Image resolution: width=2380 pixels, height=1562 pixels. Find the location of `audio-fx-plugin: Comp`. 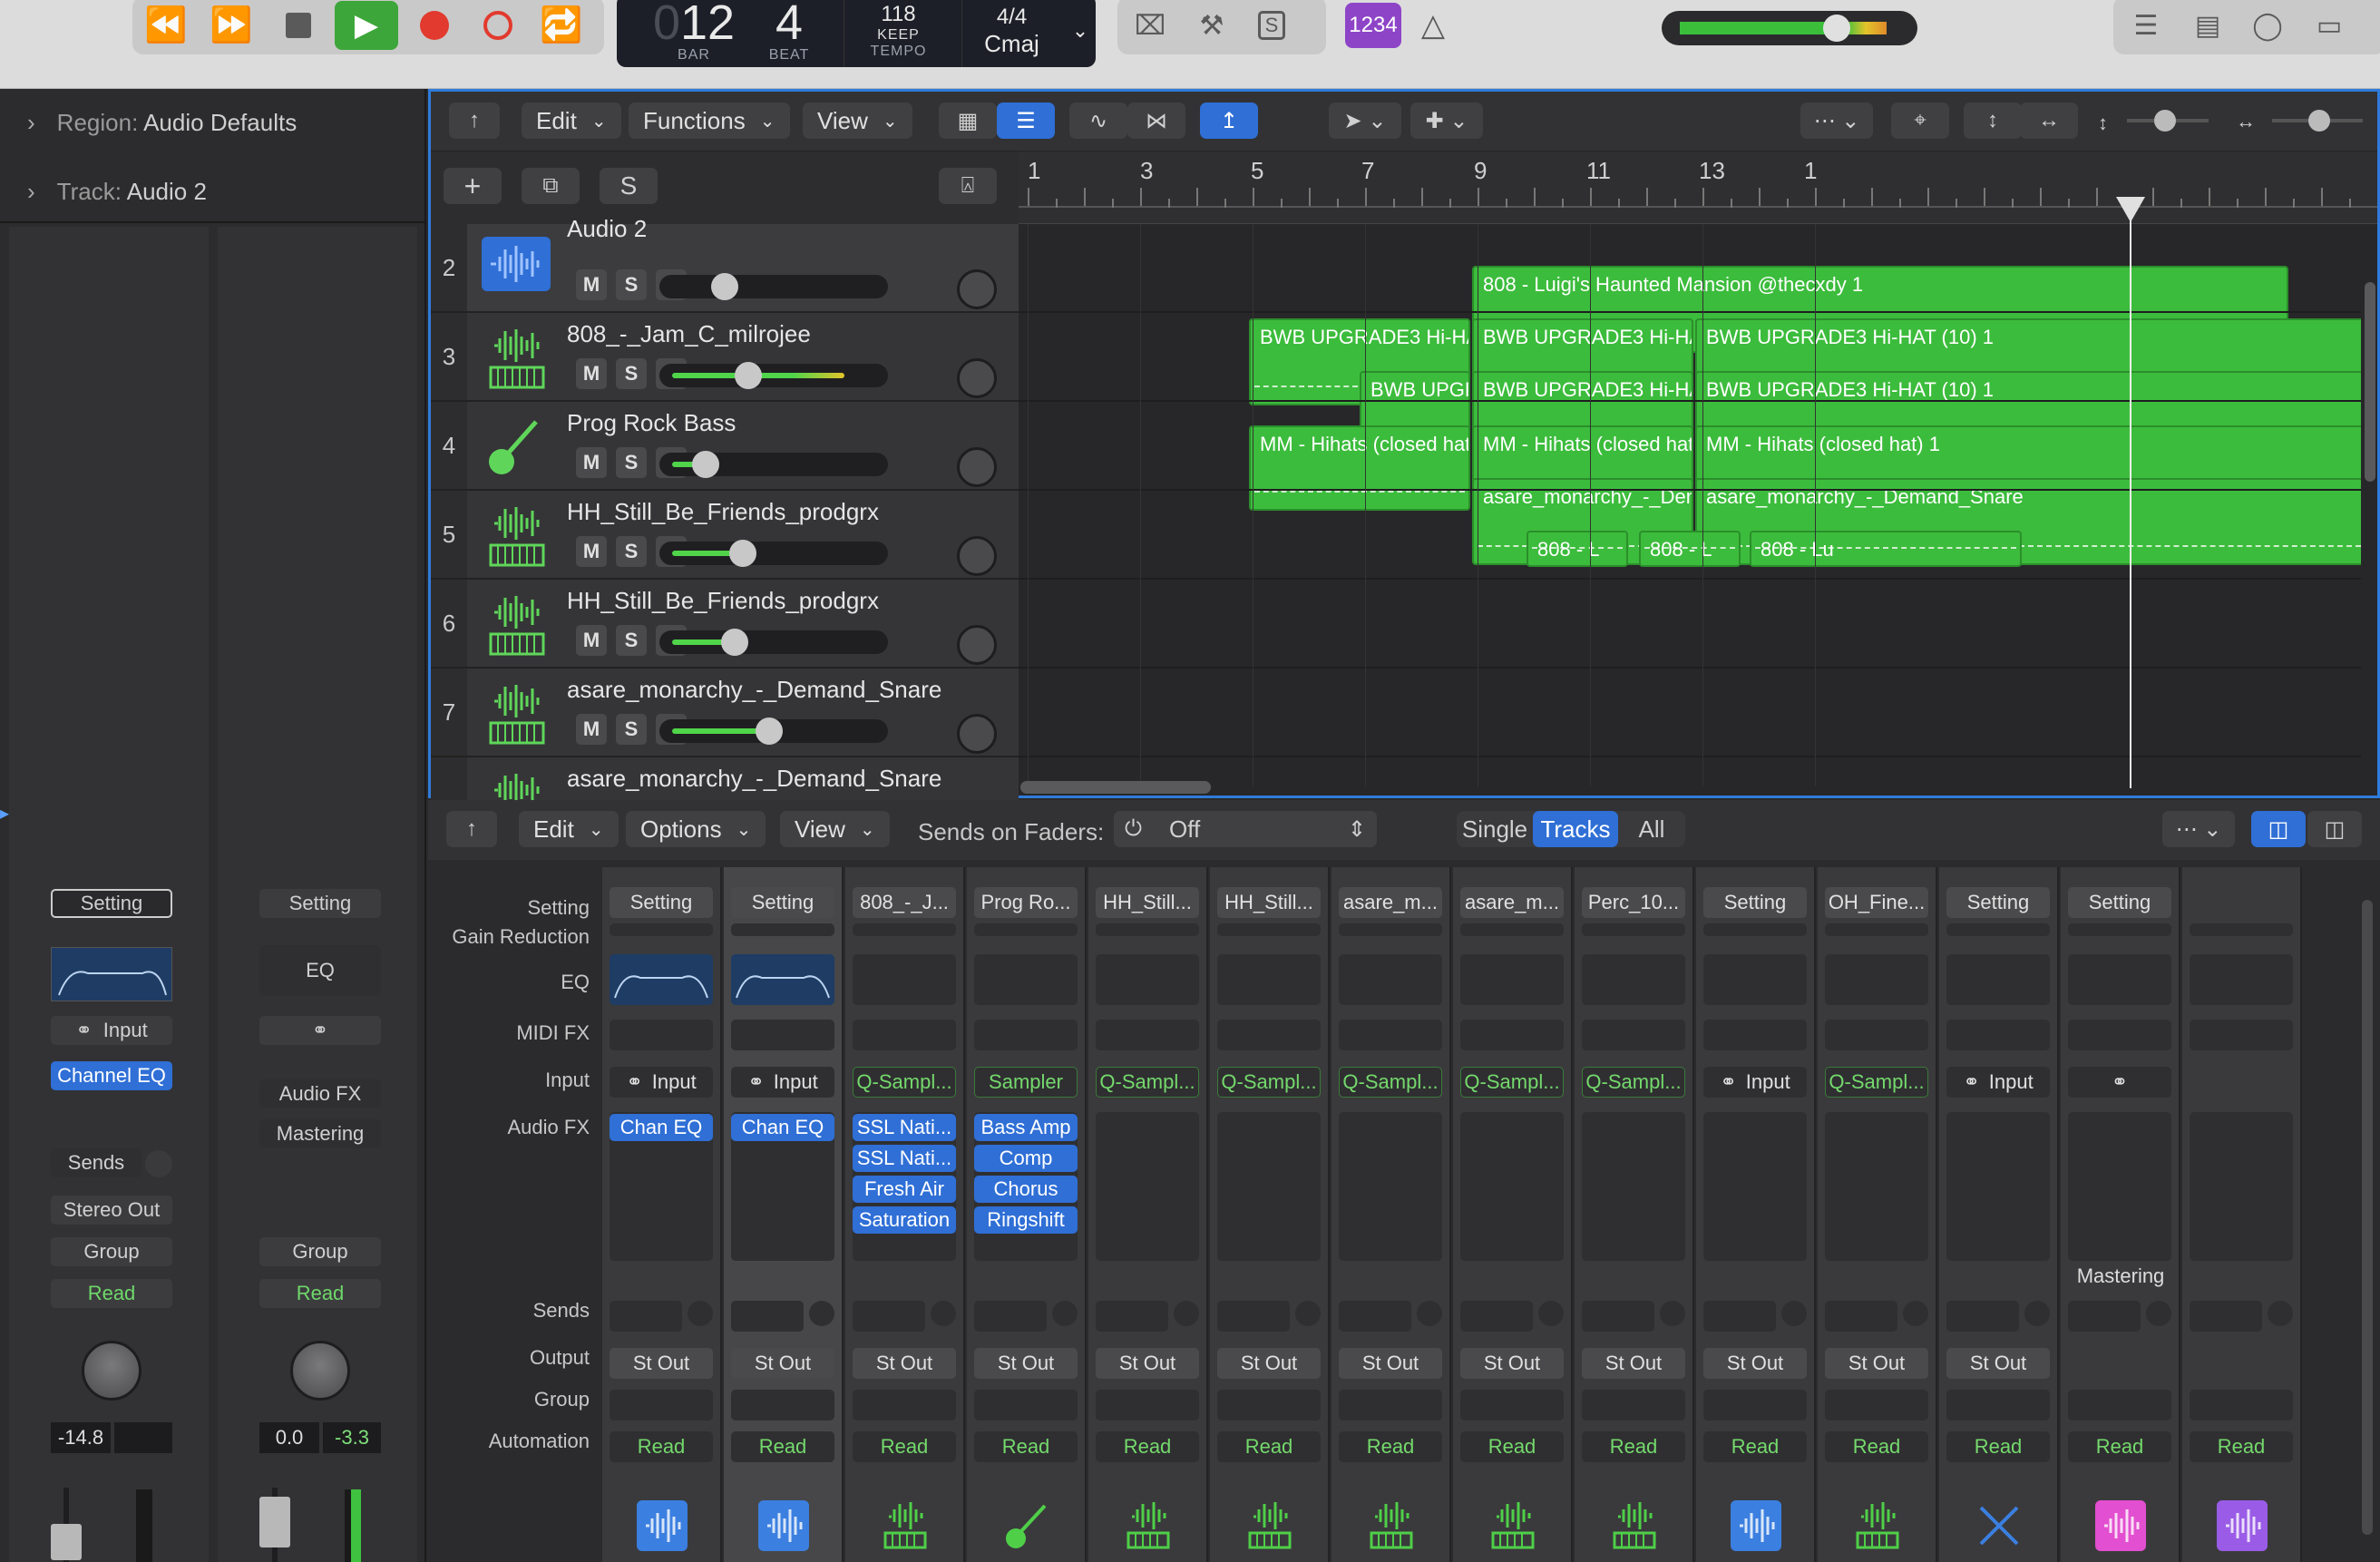

audio-fx-plugin: Comp is located at coordinates (1026, 1159).